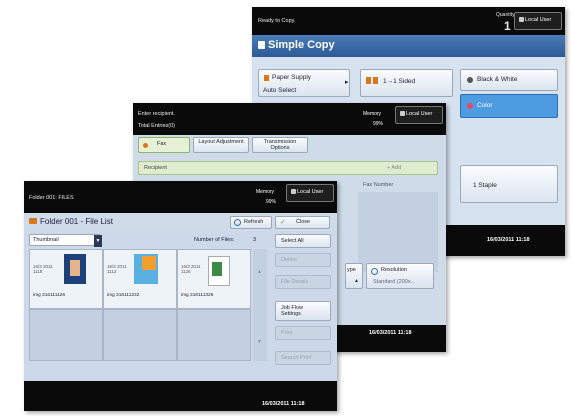  Describe the element at coordinates (505, 15) in the screenshot. I see `quantity-label: Quantity` at that location.